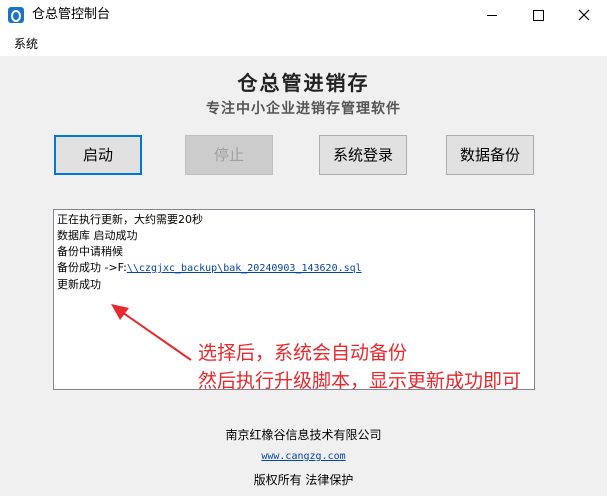 The width and height of the screenshot is (607, 496). What do you see at coordinates (303, 353) in the screenshot?
I see `annotation-line-1: 选择后，系统会自动备份` at bounding box center [303, 353].